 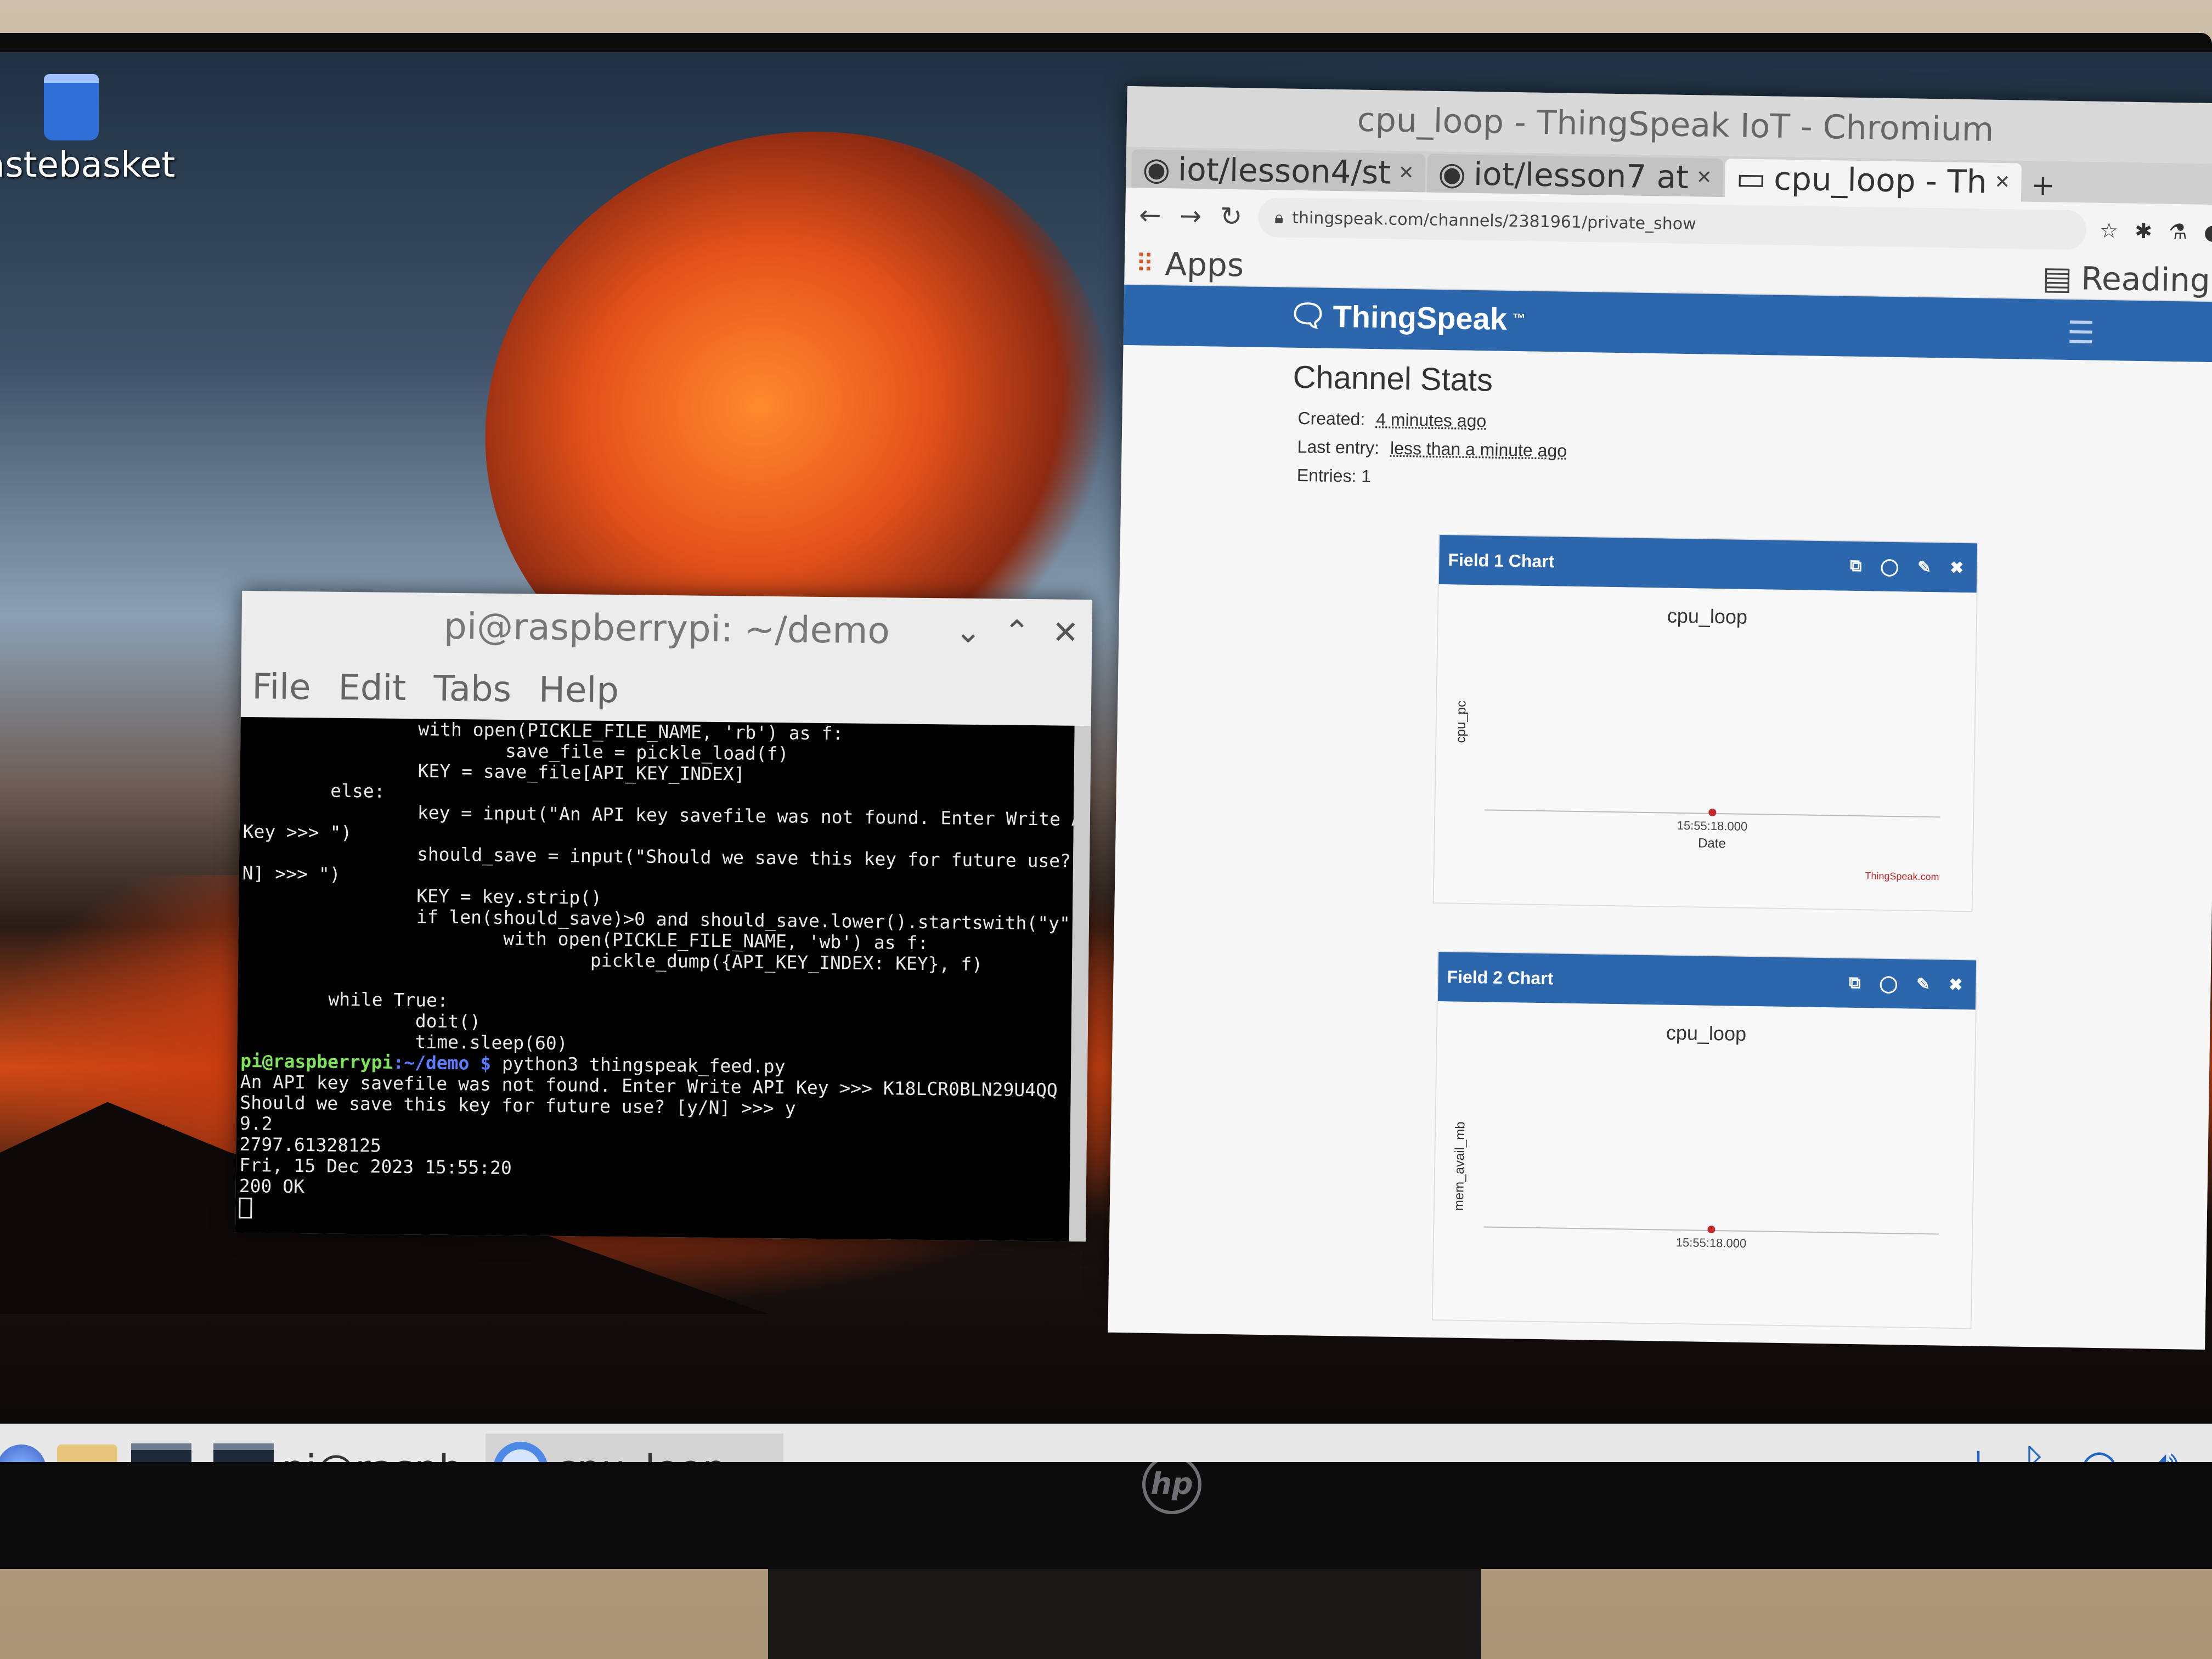 I want to click on star-icon: ☆, so click(x=2109, y=231).